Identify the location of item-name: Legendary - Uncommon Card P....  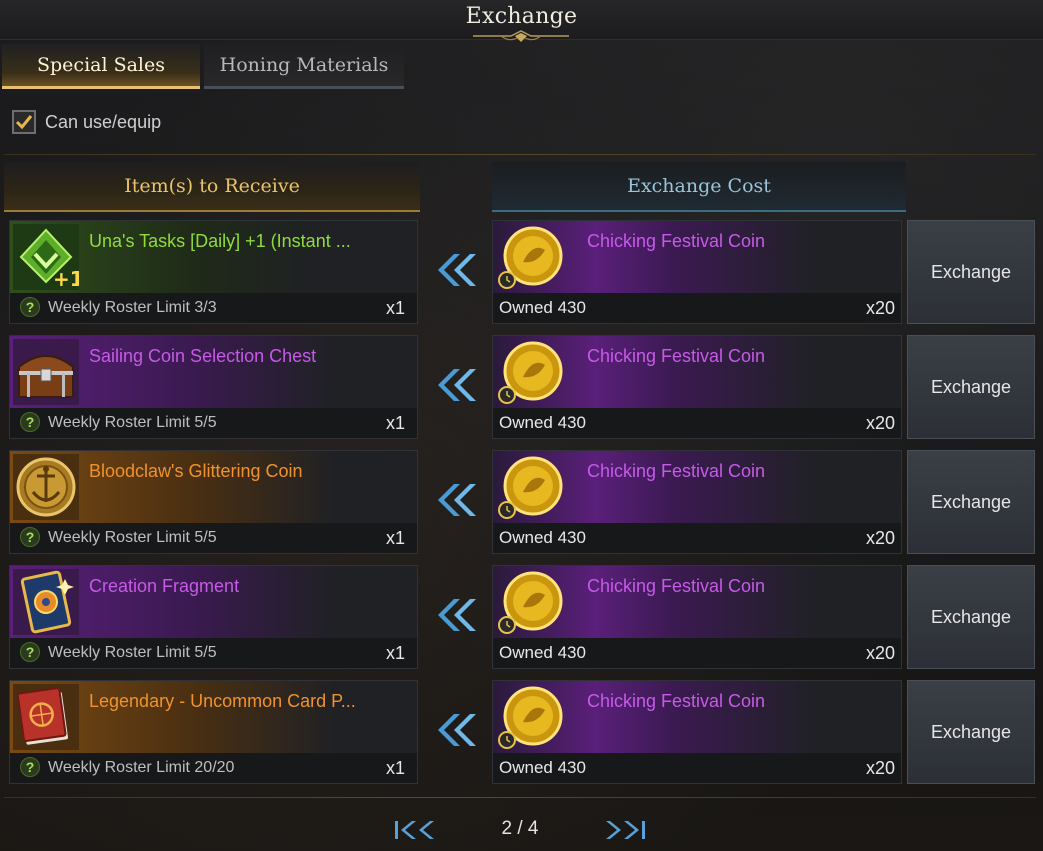
(222, 701).